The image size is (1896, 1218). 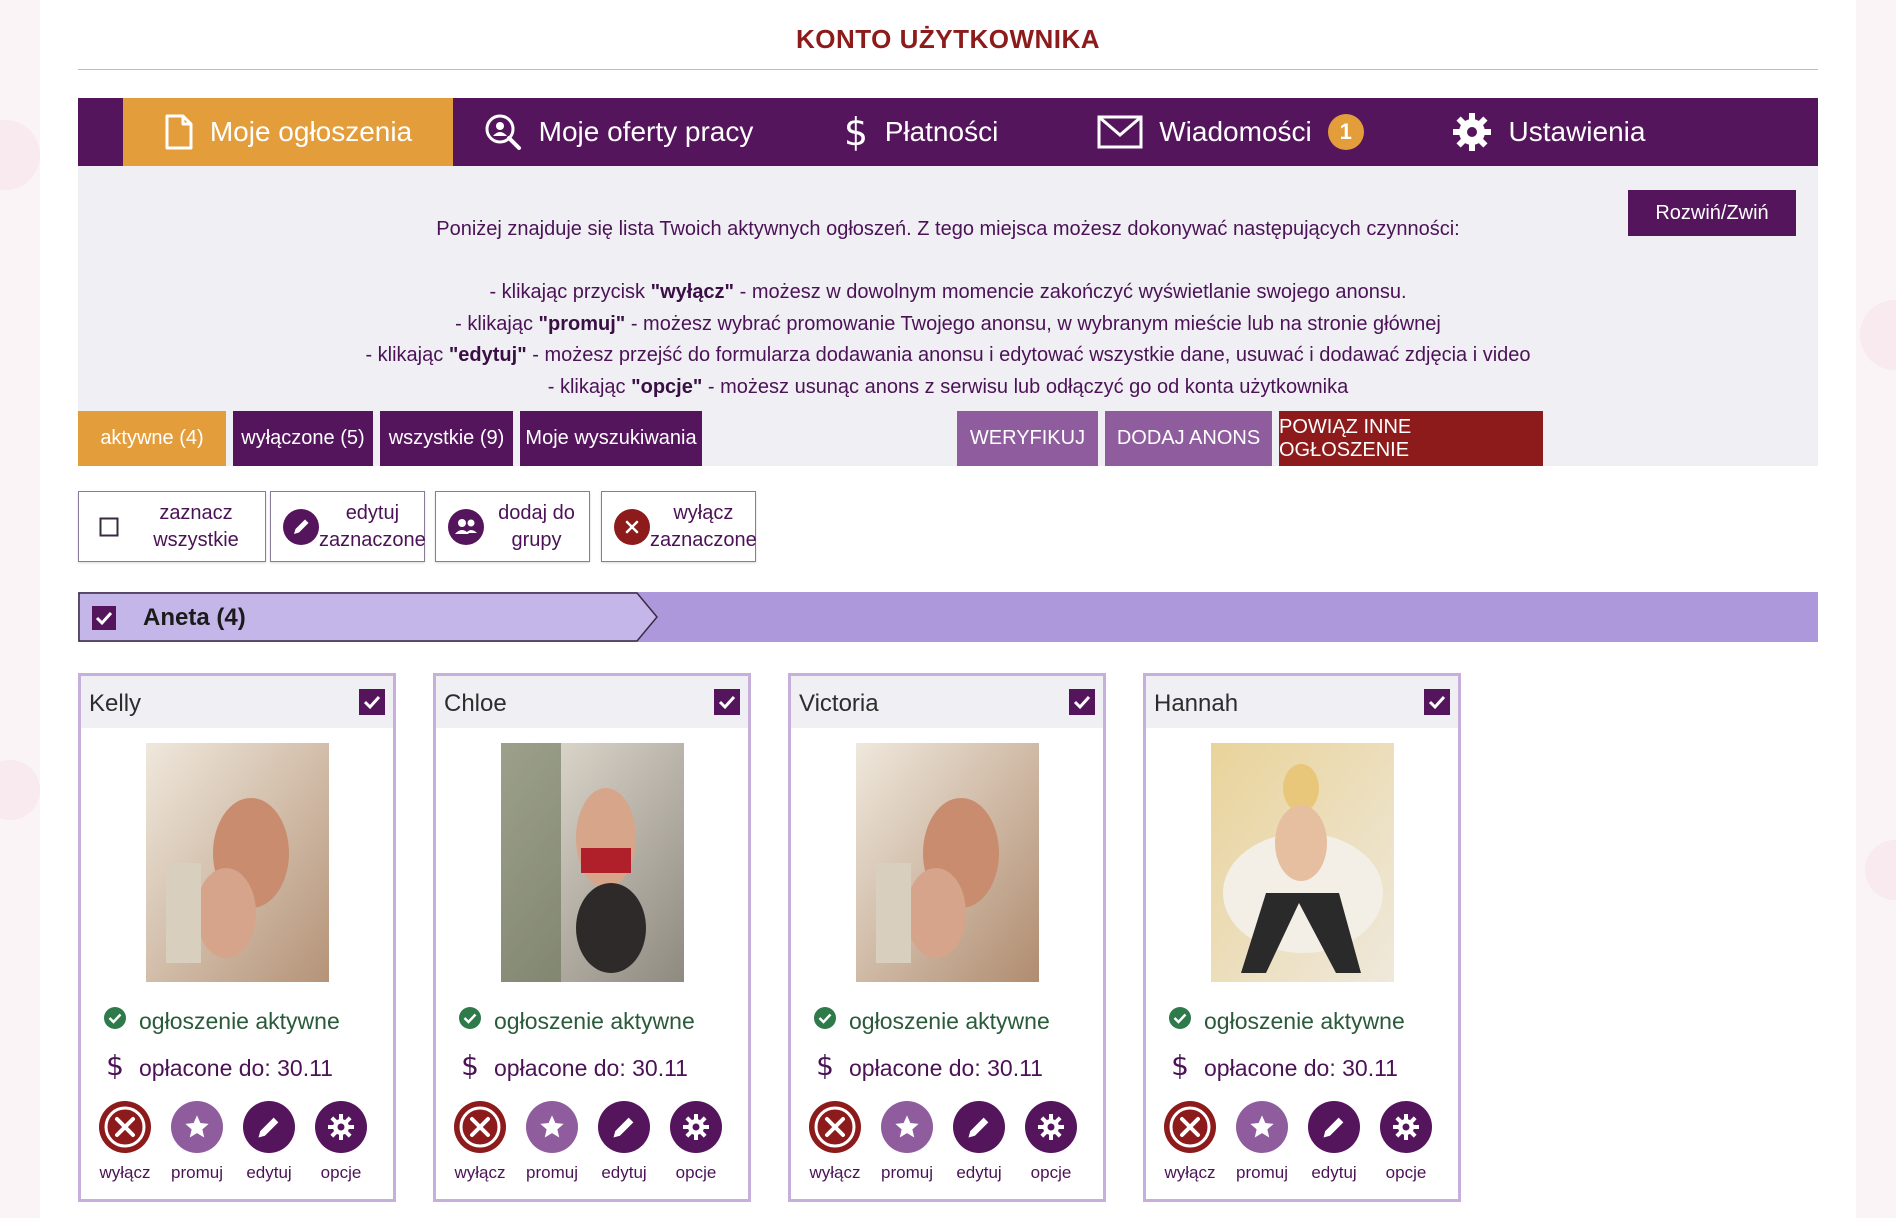 I want to click on nav-tab-messages: Wiadomości 1, so click(x=1230, y=132).